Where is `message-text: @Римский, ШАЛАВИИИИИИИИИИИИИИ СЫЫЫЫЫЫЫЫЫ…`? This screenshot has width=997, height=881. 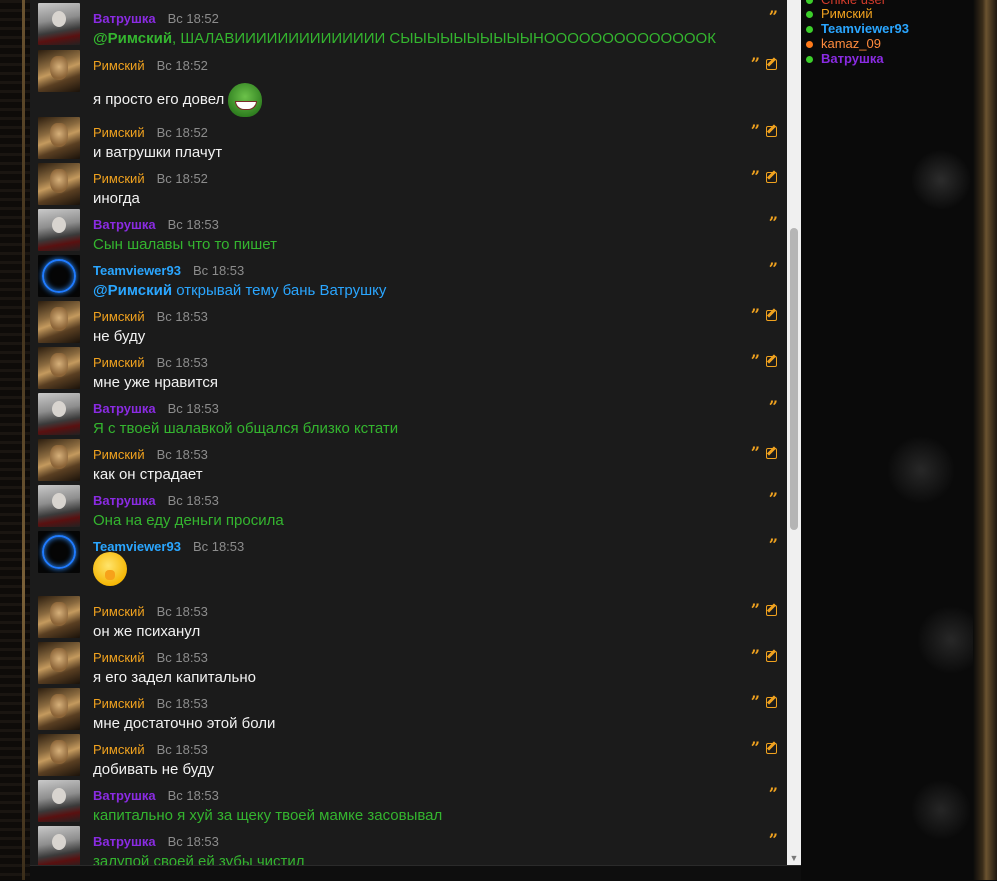
message-text: @Римский, ШАЛАВИИИИИИИИИИИИИИ СЫЫЫЫЫЫЫЫЫ… is located at coordinates (404, 38).